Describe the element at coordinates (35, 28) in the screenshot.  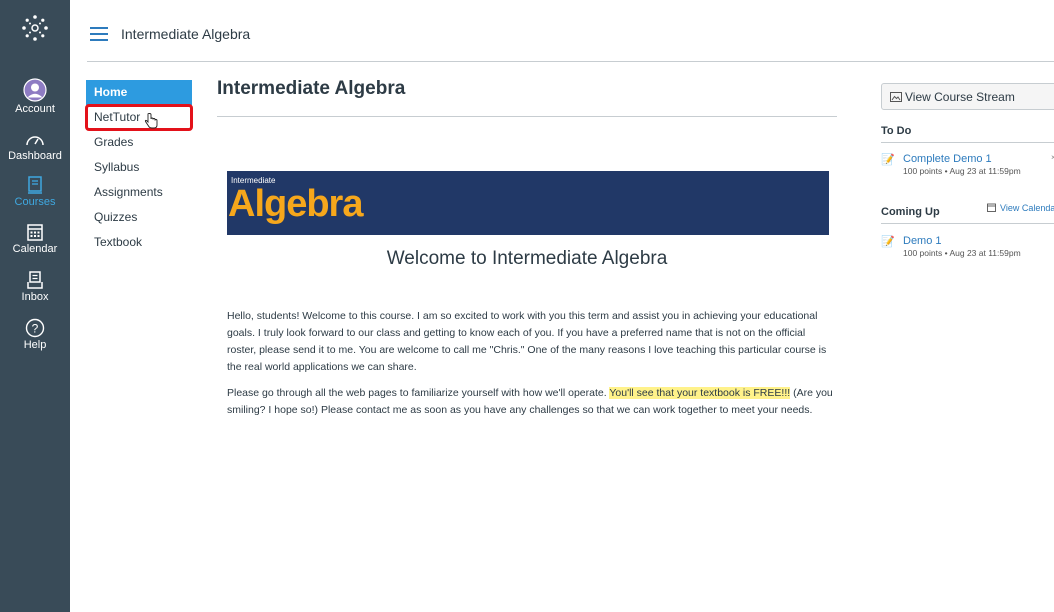
I see `canvas-logo-icon` at that location.